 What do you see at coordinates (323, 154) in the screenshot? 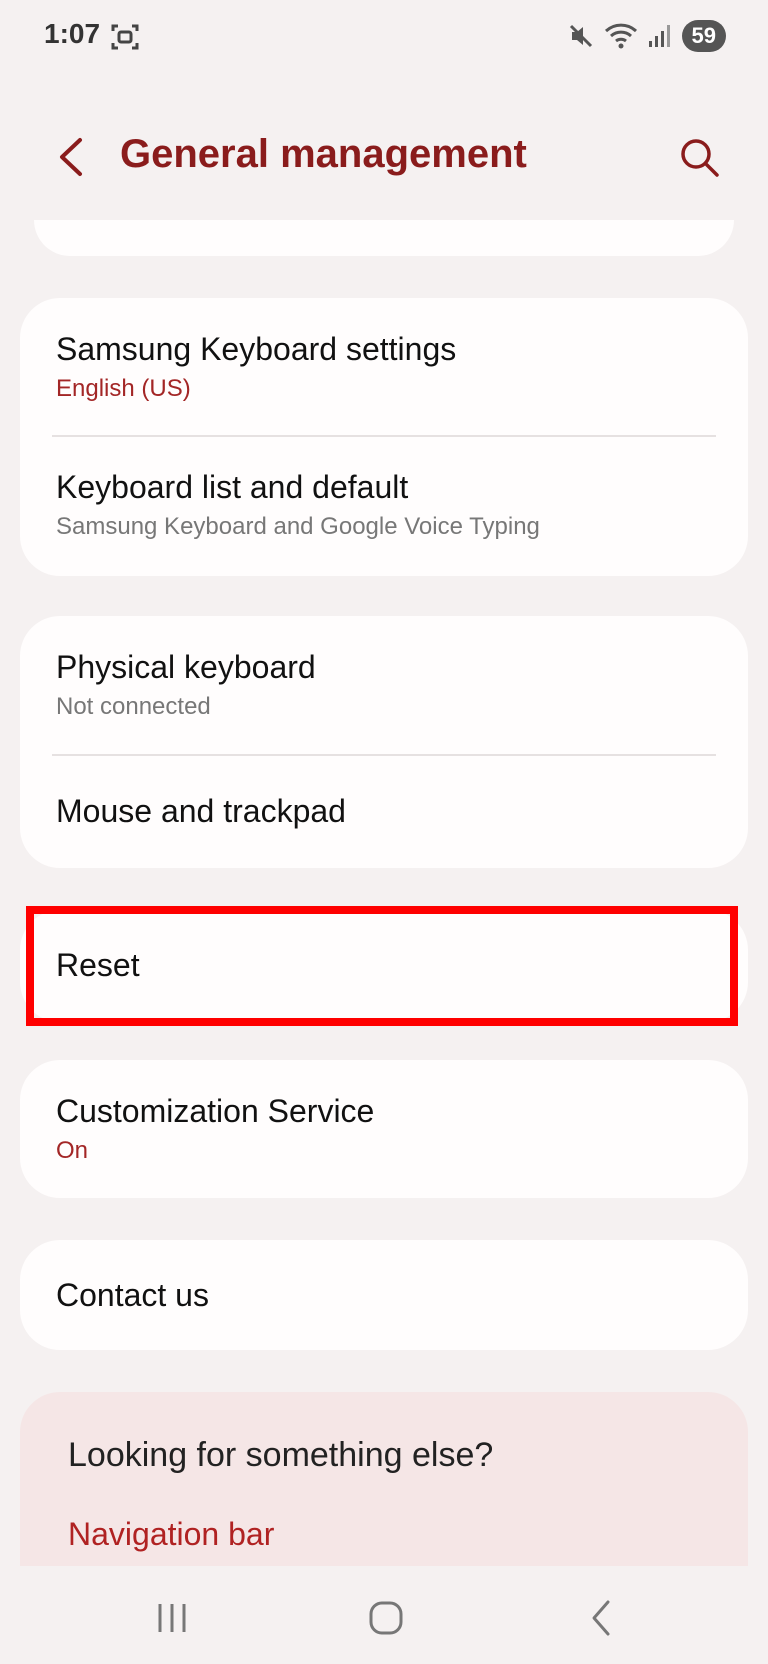
I see `page-title: General management` at bounding box center [323, 154].